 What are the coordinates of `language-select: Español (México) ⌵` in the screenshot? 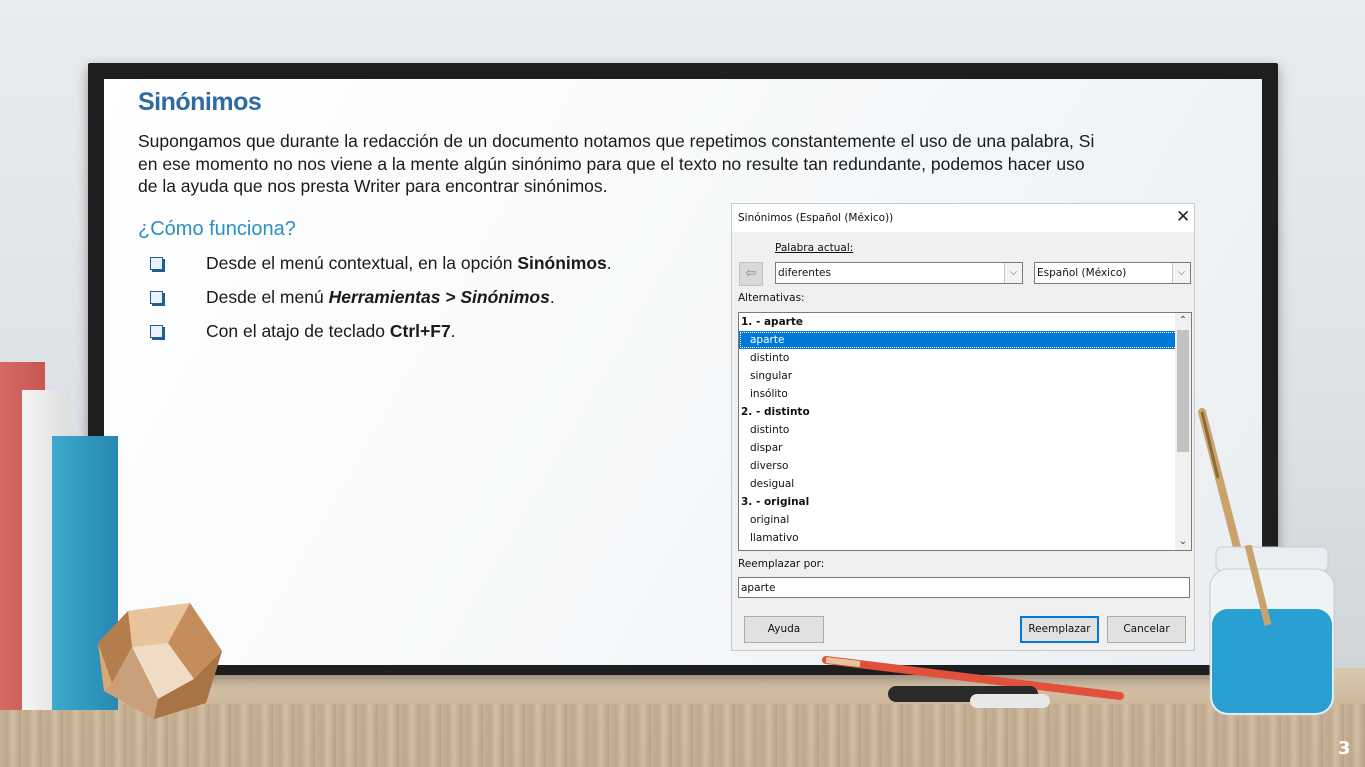 It's located at (1112, 273).